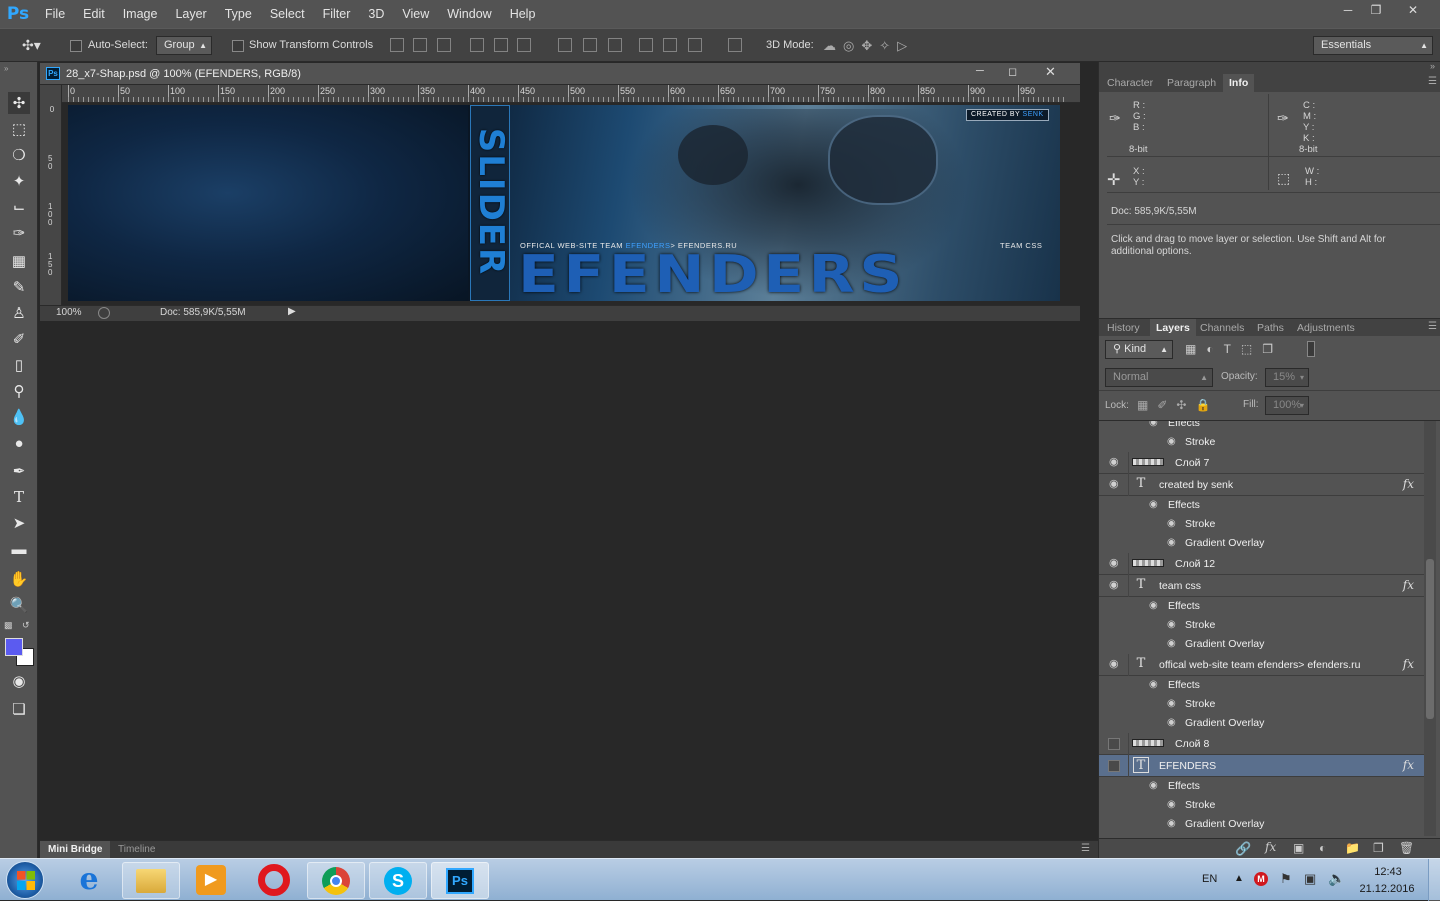 The image size is (1440, 901). I want to click on layer-filter-icons: ▦◐T⬚❐, so click(1234, 349).